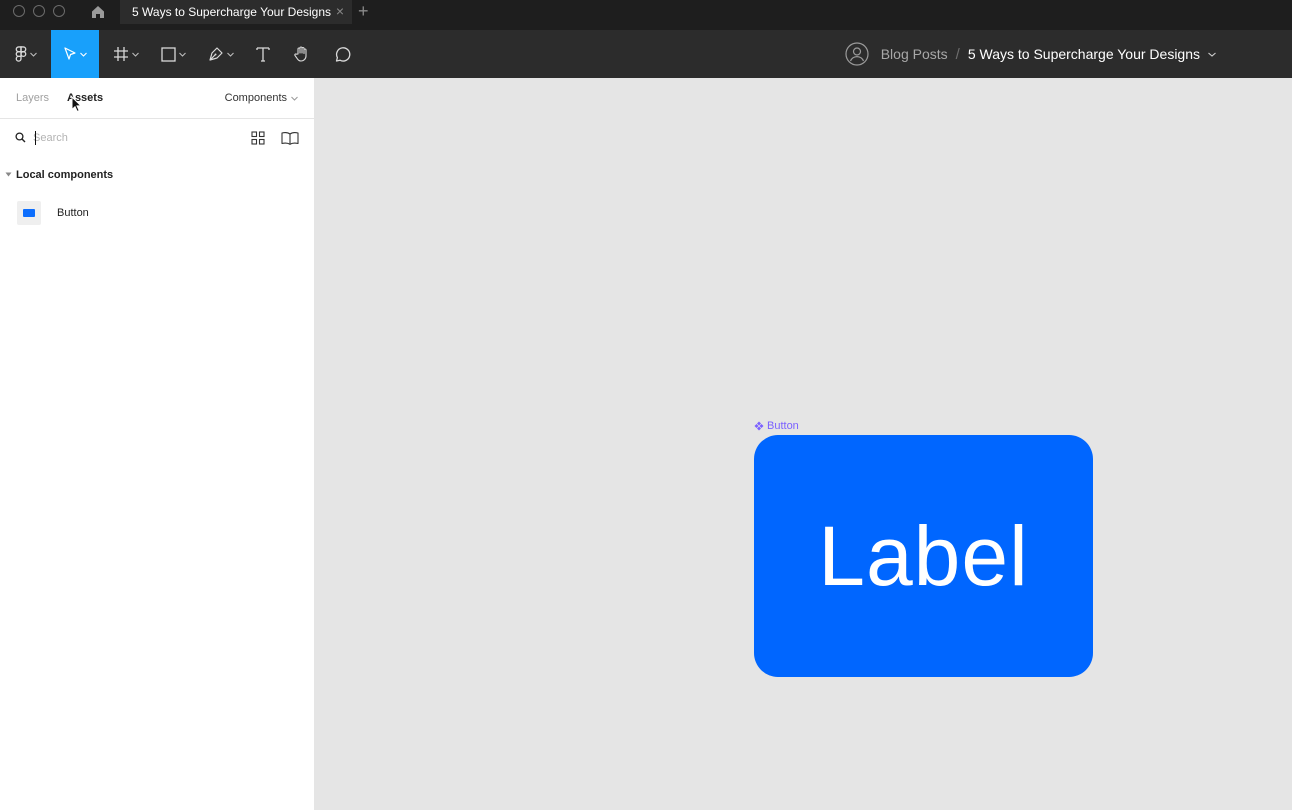 This screenshot has height=810, width=1292. What do you see at coordinates (157, 98) in the screenshot?
I see `panel-tabs: Layers Assets Components` at bounding box center [157, 98].